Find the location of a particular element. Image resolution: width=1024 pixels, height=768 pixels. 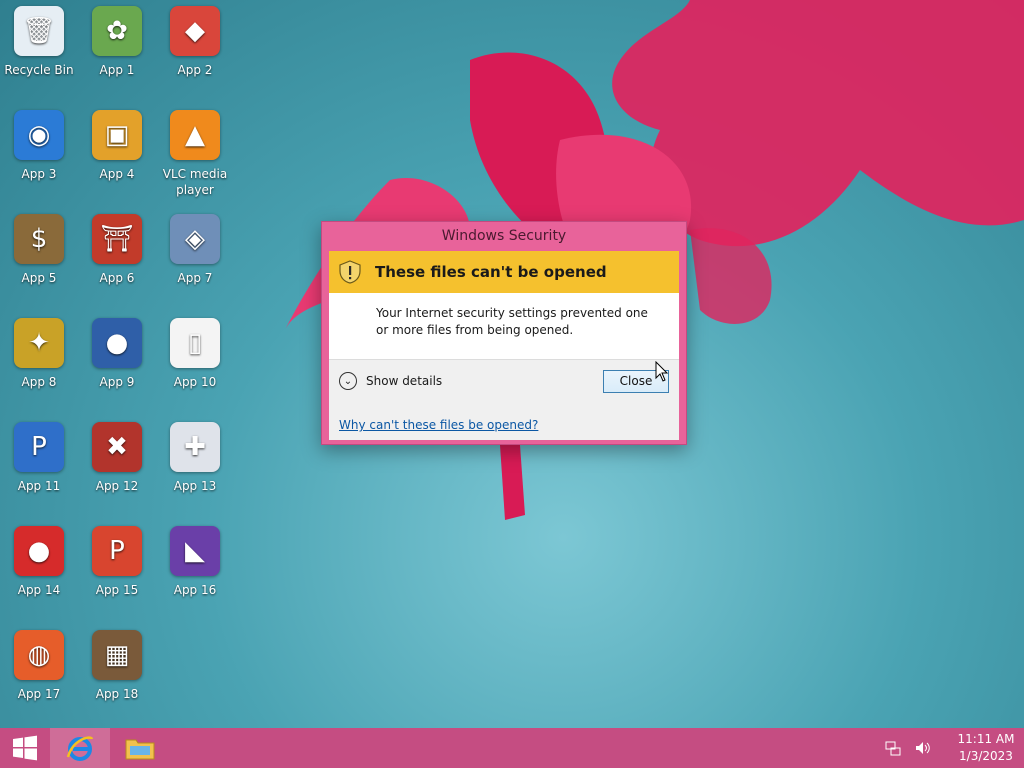

desktop-icon: ● App 9 is located at coordinates (117, 370).